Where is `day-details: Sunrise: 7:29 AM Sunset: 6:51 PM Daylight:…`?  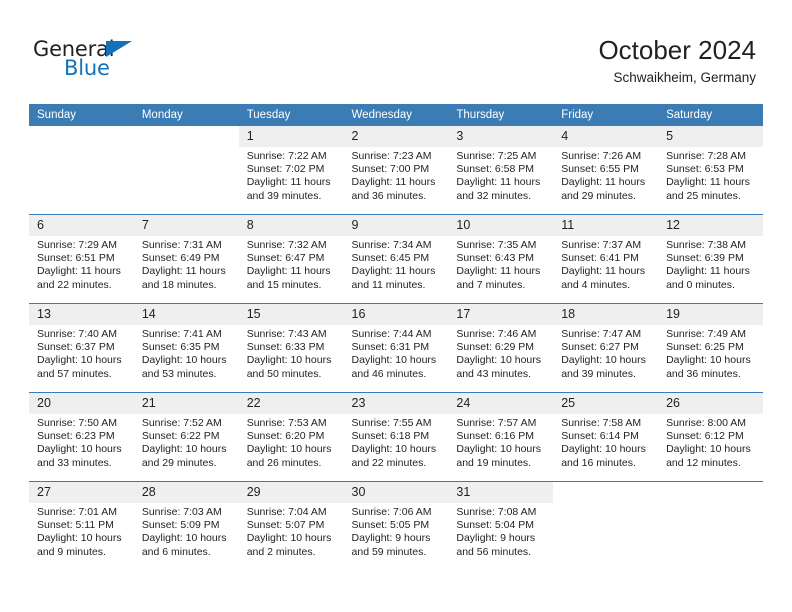
day-details: Sunrise: 7:29 AM Sunset: 6:51 PM Daylight:… is located at coordinates (81, 264).